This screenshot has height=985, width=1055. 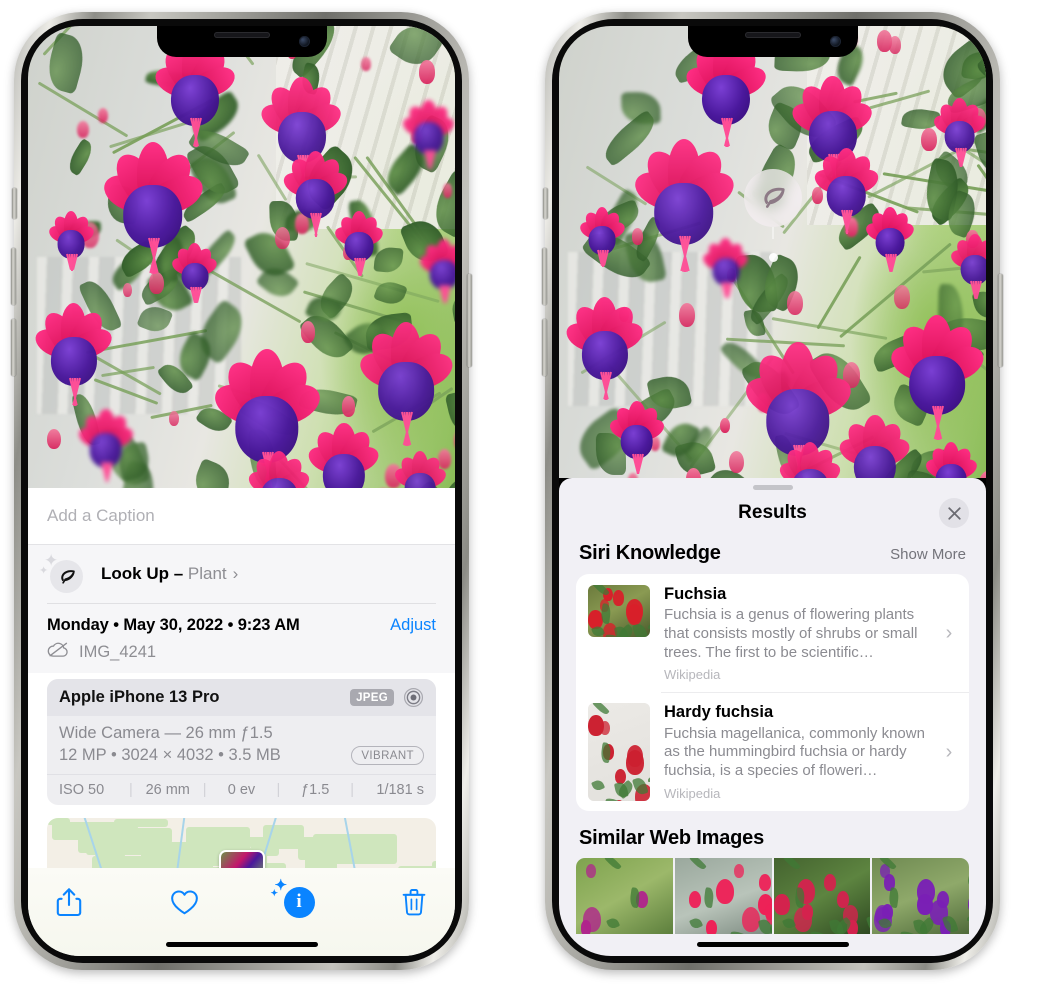 I want to click on badge-anchor-dot, so click(x=773, y=257).